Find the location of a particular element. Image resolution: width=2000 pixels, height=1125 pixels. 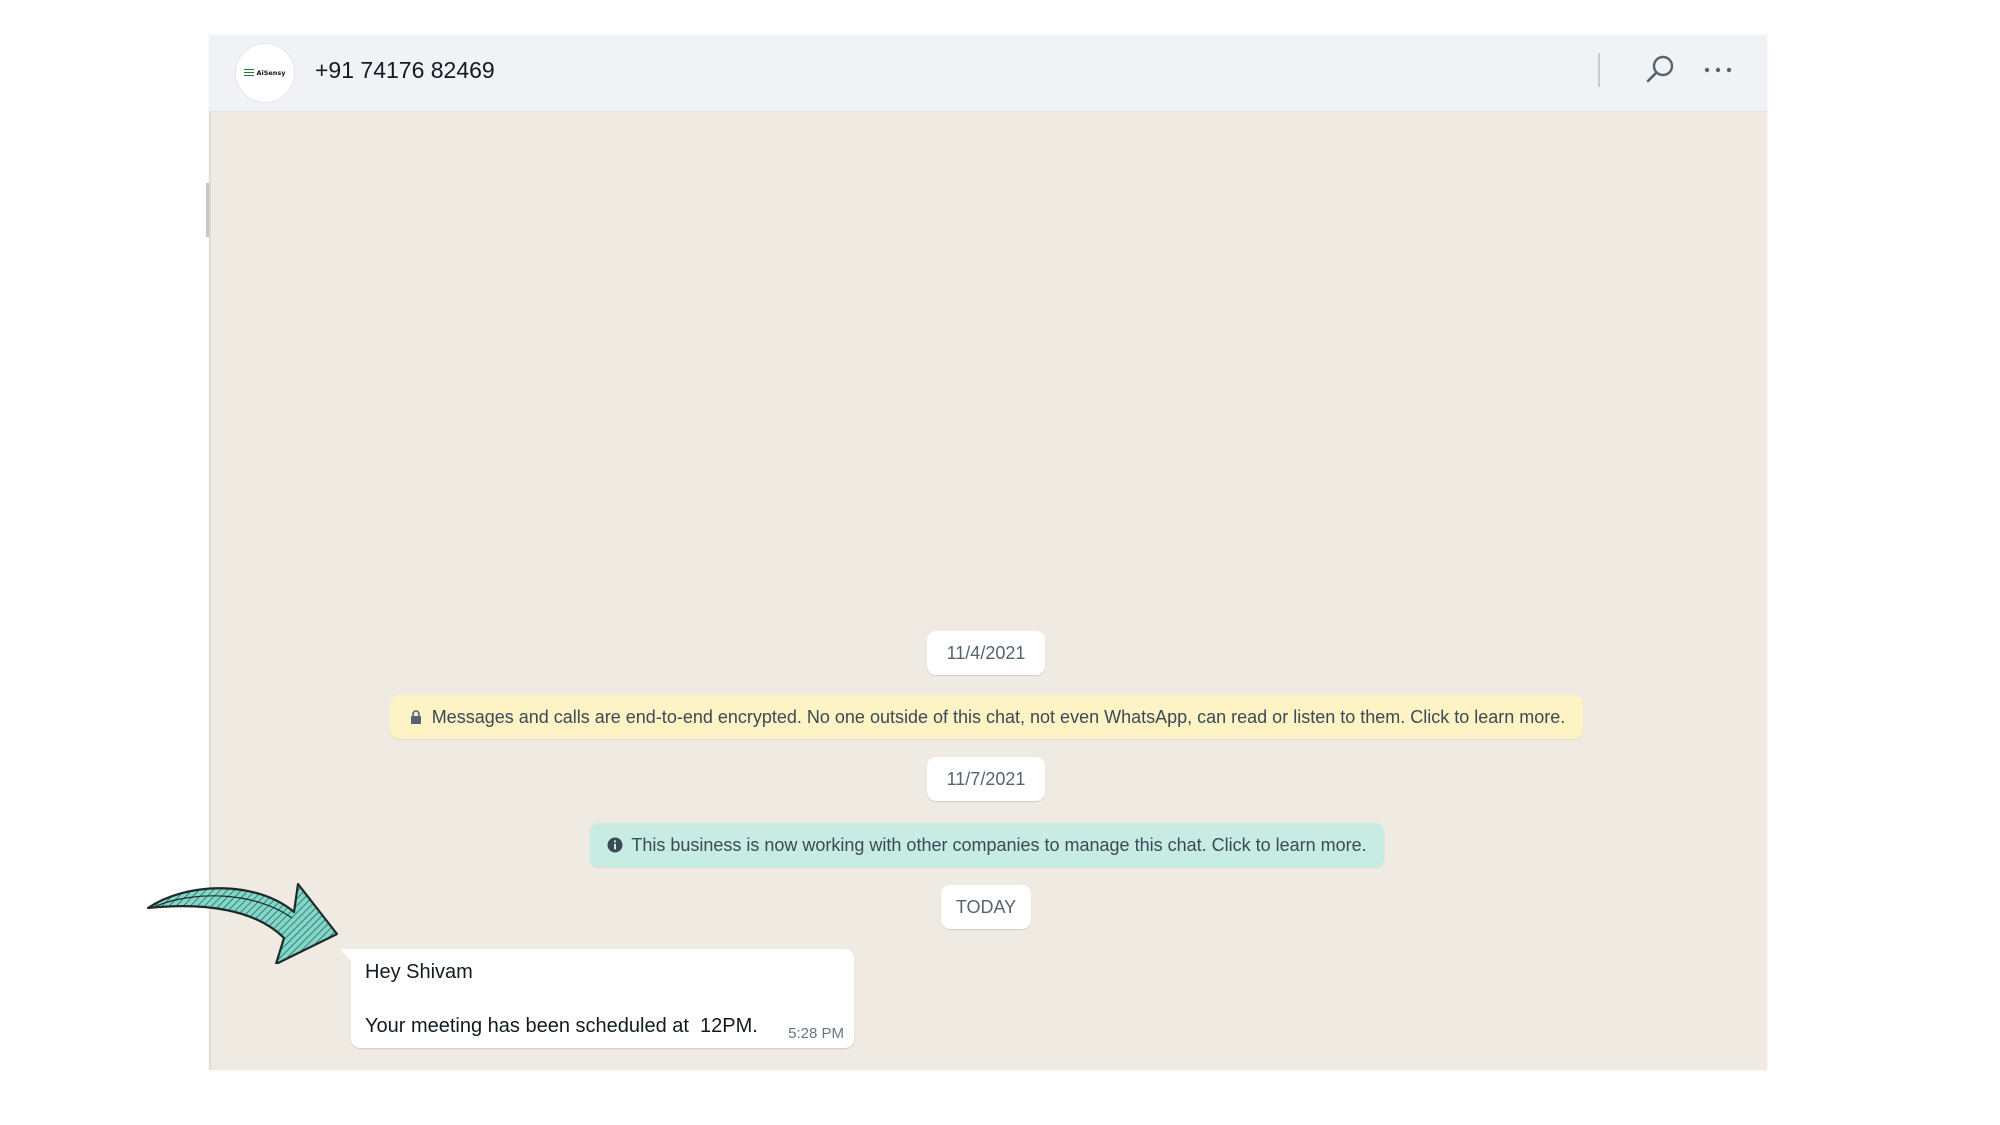

avatar: AiSensy is located at coordinates (265, 73).